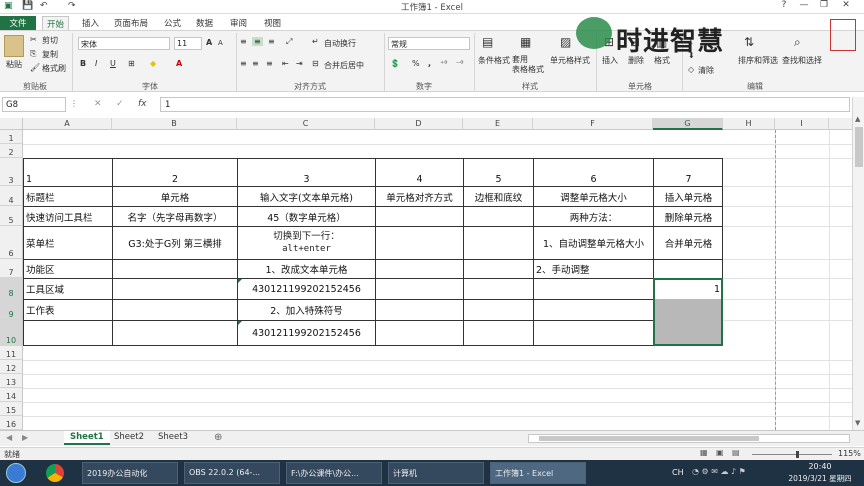 This screenshot has height=486, width=864. I want to click on cut-icon: ✂, so click(33, 39).